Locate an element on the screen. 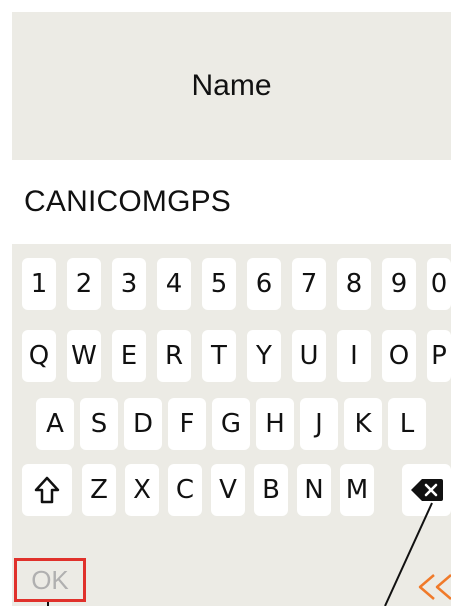 The height and width of the screenshot is (607, 451). key-c: C is located at coordinates (185, 490).